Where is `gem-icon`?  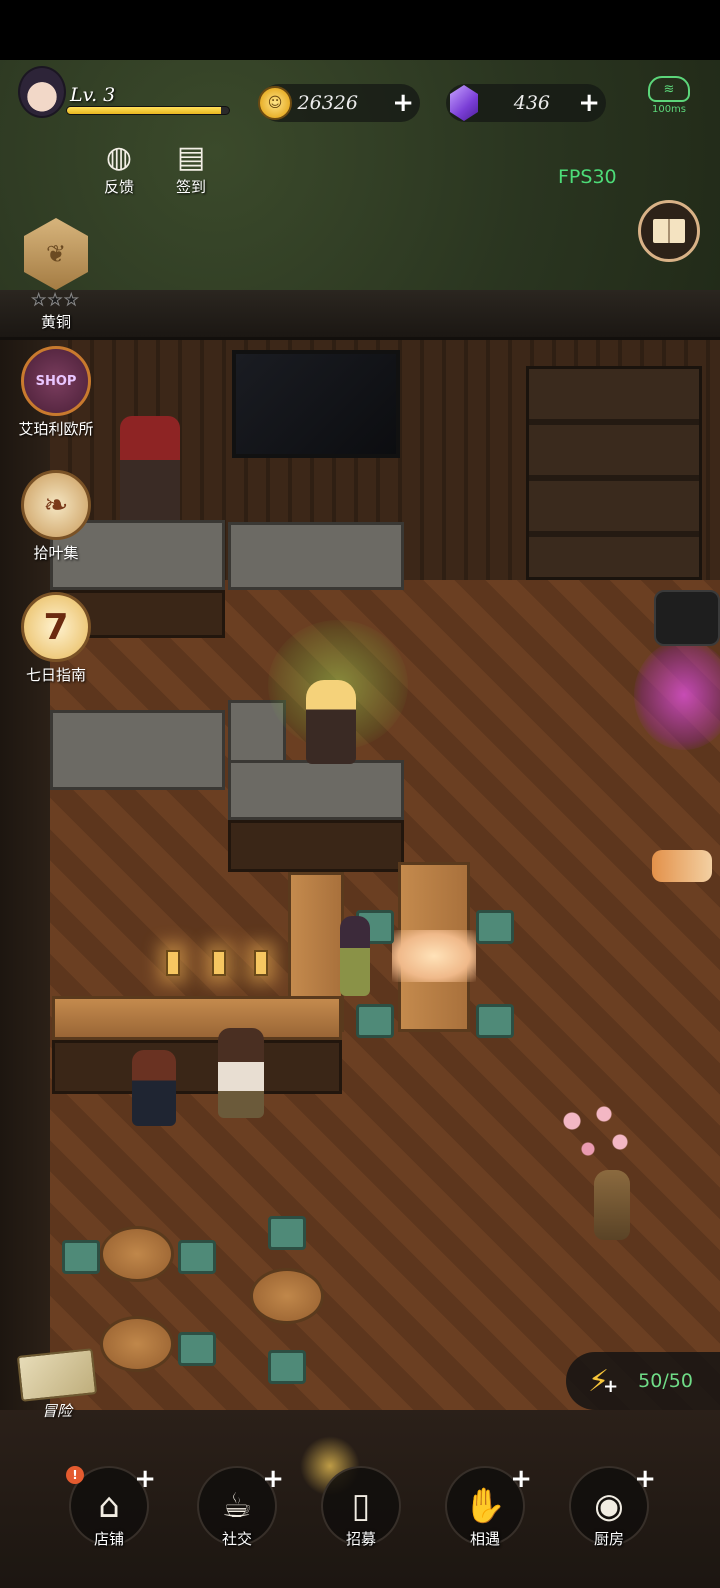
gem-icon is located at coordinates (464, 103).